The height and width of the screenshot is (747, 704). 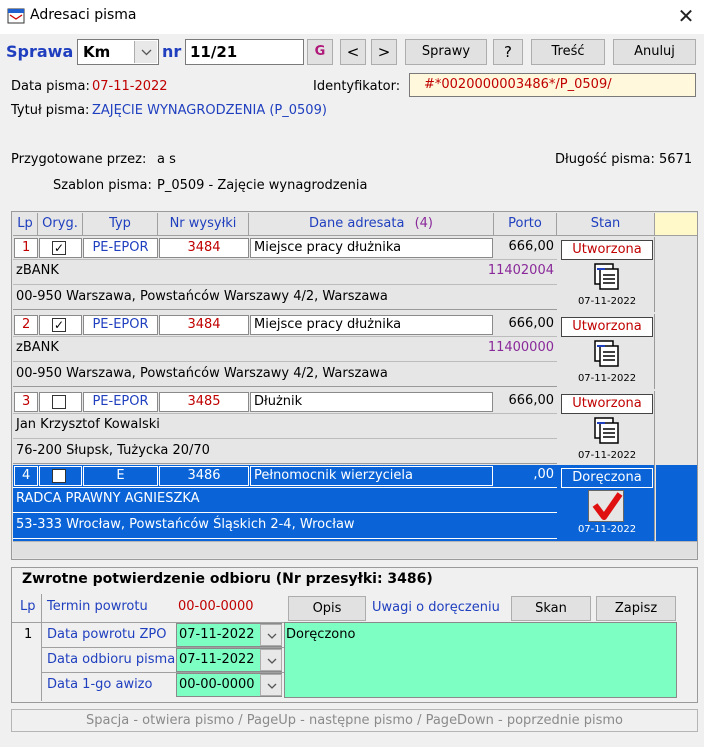 What do you see at coordinates (355, 549) in the screenshot?
I see `table-scrollbar` at bounding box center [355, 549].